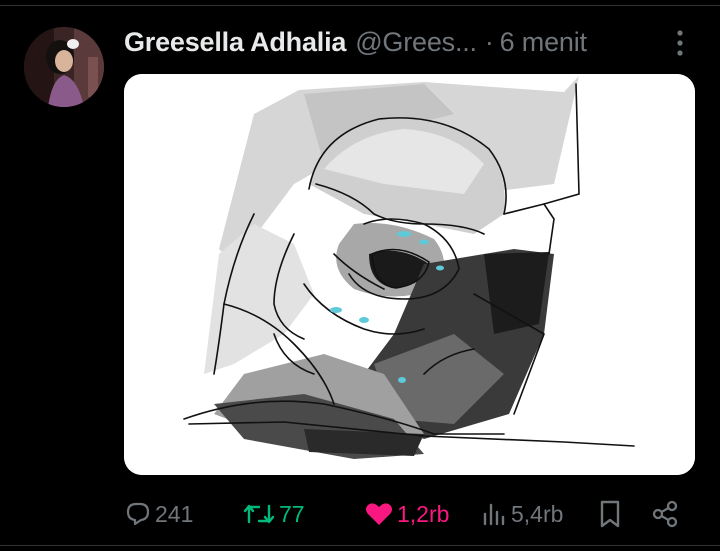 The height and width of the screenshot is (551, 720). Describe the element at coordinates (360, 5) in the screenshot. I see `top-divider` at that location.